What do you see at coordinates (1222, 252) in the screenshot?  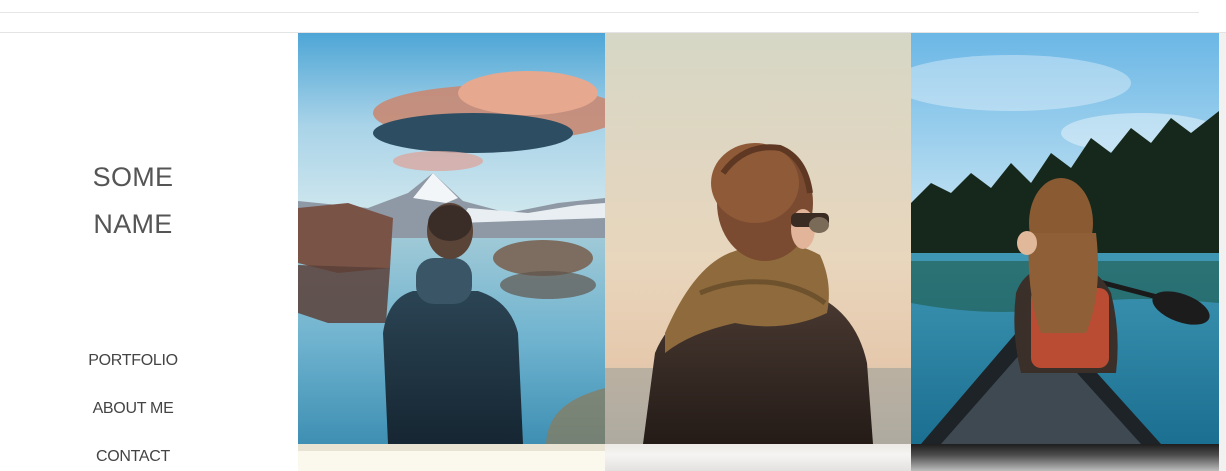 I see `page-scrollbar` at bounding box center [1222, 252].